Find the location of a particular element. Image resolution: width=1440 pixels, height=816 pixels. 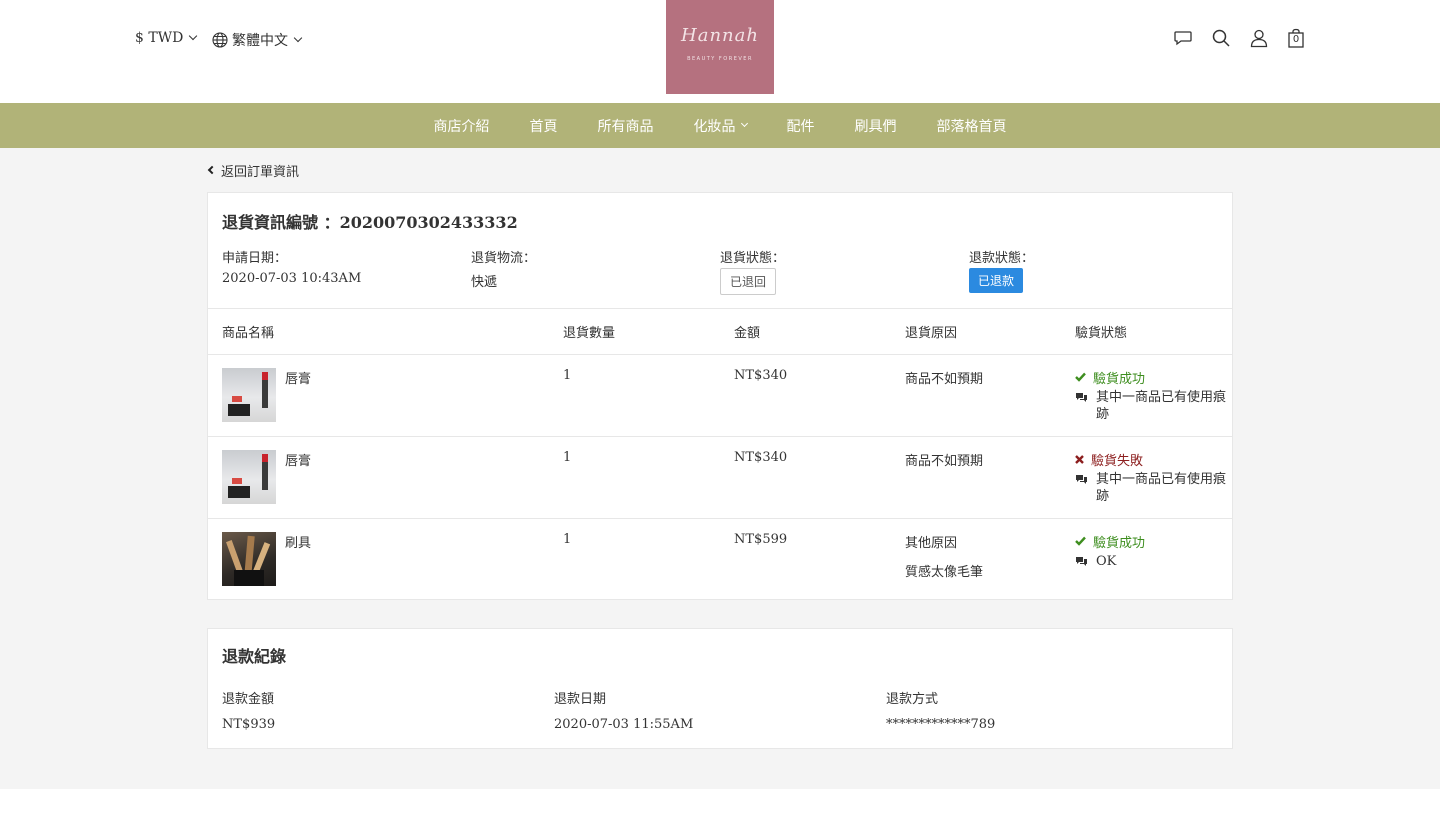

inspection-status: 驗貨失敗 is located at coordinates (1153, 459).